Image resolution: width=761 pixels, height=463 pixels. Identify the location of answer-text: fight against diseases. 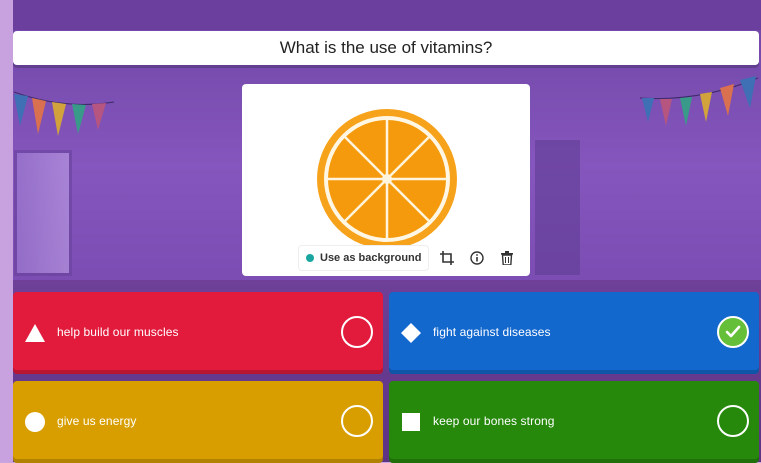
(492, 332).